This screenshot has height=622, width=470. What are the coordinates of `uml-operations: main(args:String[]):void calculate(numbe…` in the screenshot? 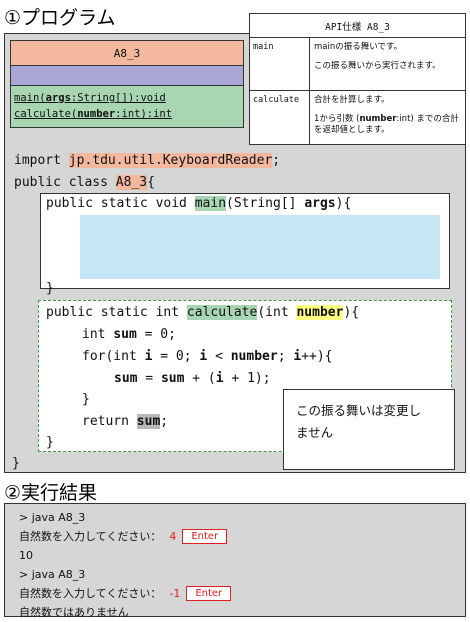 It's located at (127, 106).